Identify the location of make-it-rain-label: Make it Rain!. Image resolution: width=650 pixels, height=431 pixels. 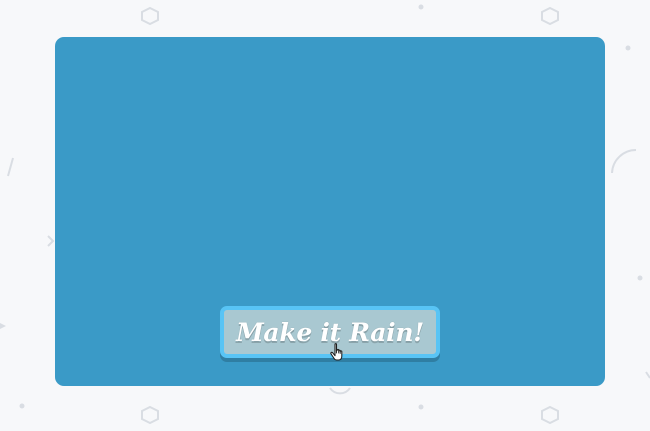
(330, 332).